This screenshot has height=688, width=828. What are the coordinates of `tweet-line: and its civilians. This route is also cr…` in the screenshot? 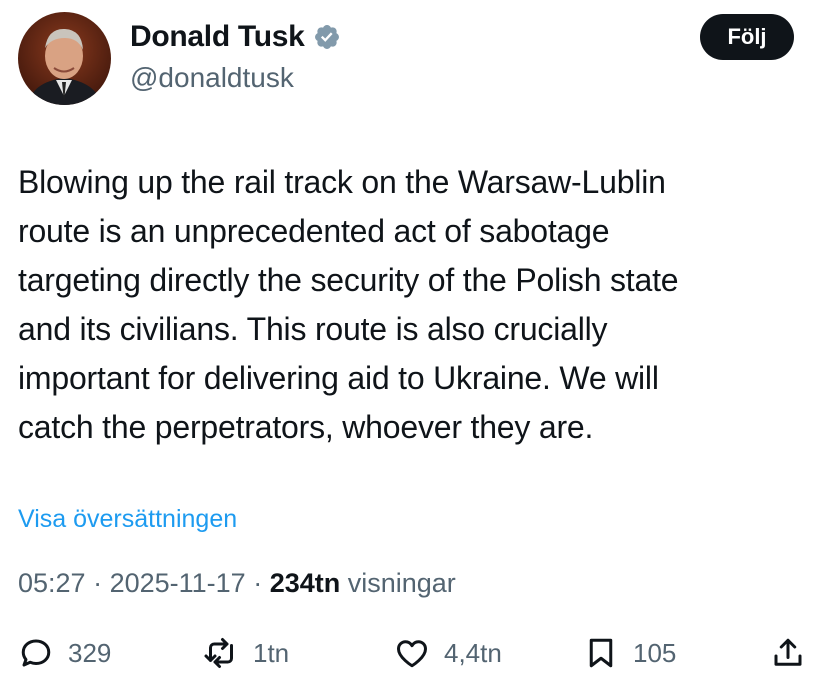 It's located at (313, 329).